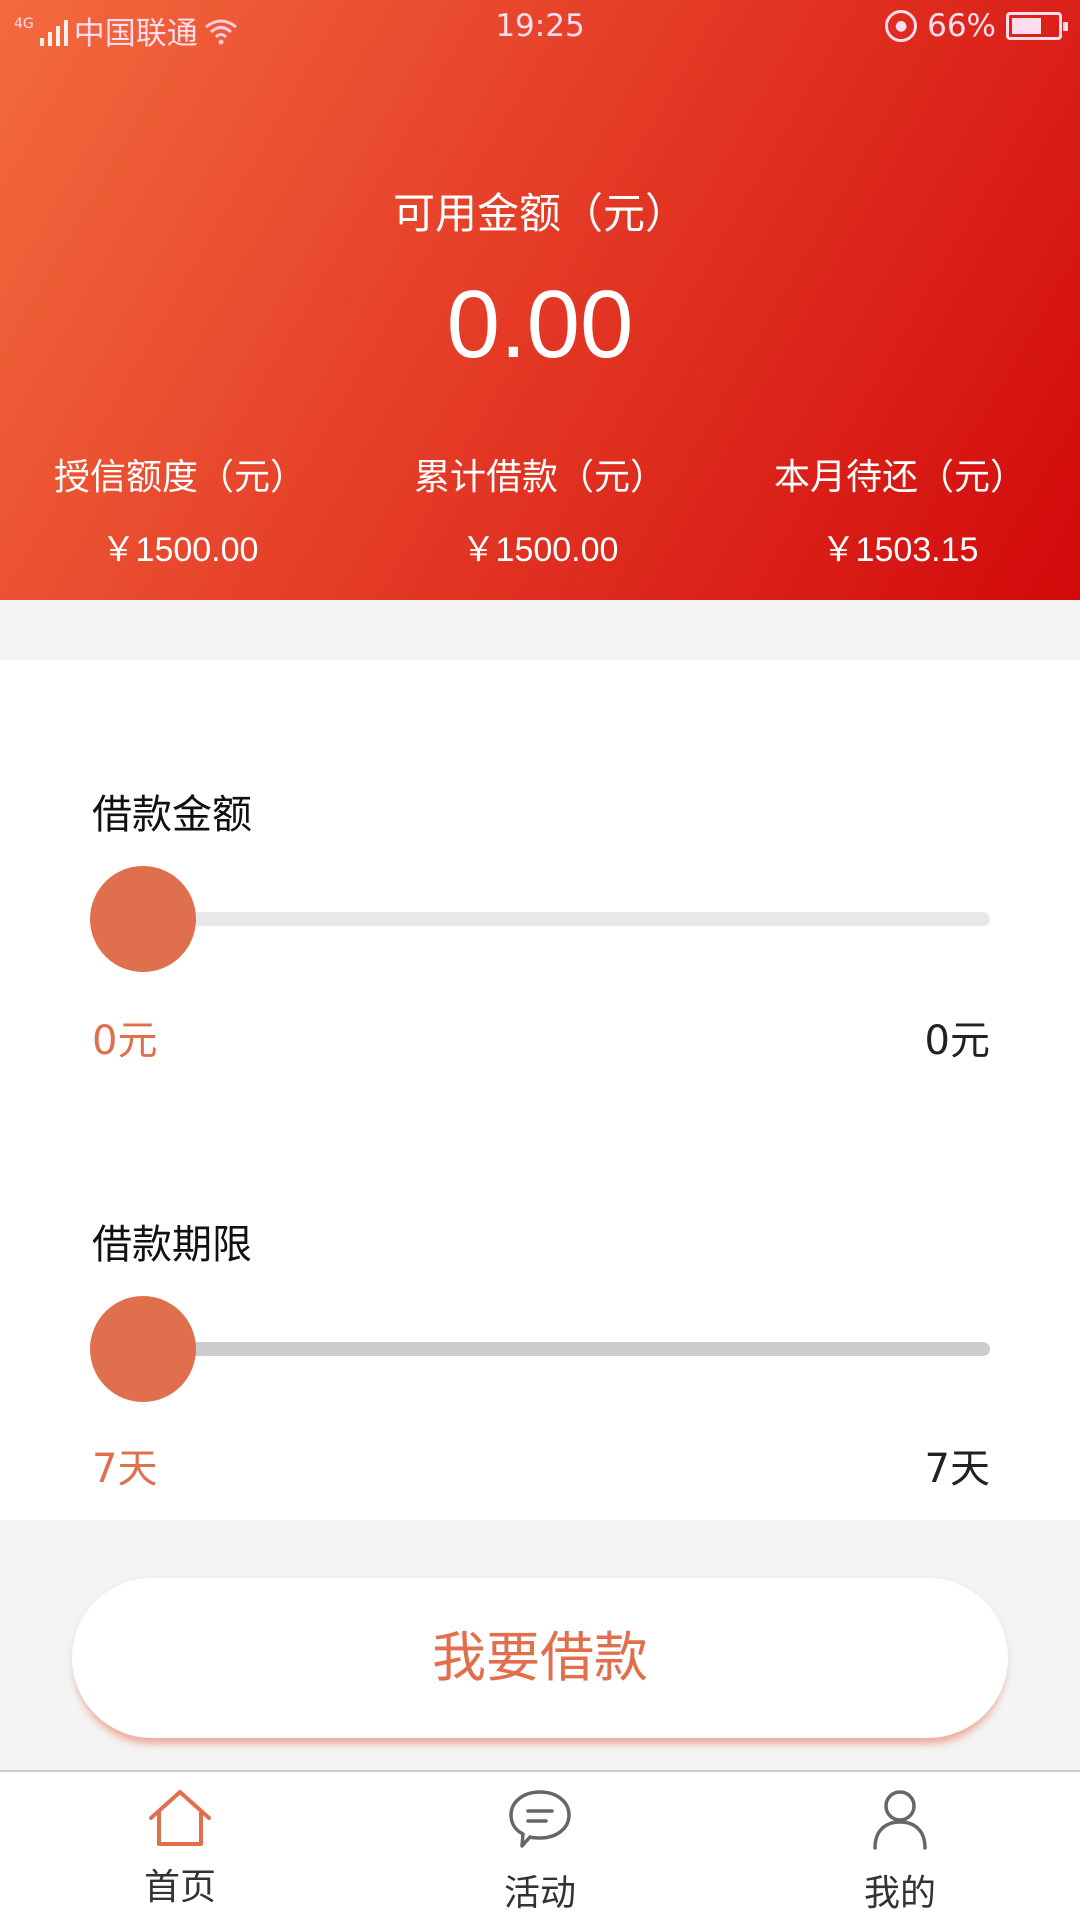  What do you see at coordinates (539, 1893) in the screenshot?
I see `tab-label: 活动` at bounding box center [539, 1893].